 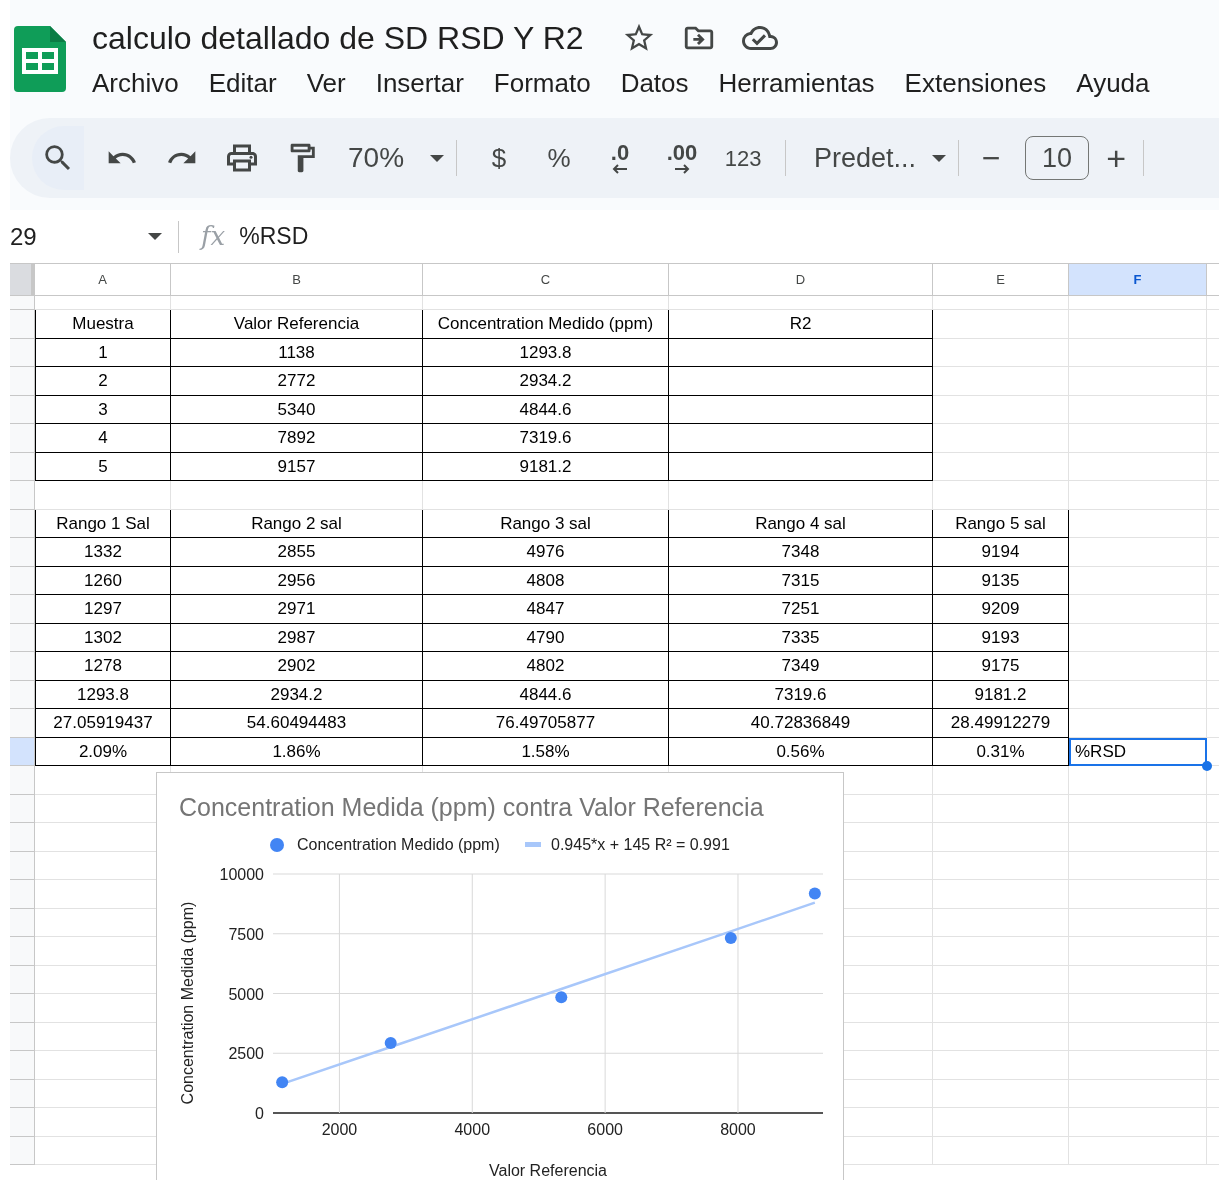 I want to click on menu-item: Ayuda, so click(x=1113, y=83).